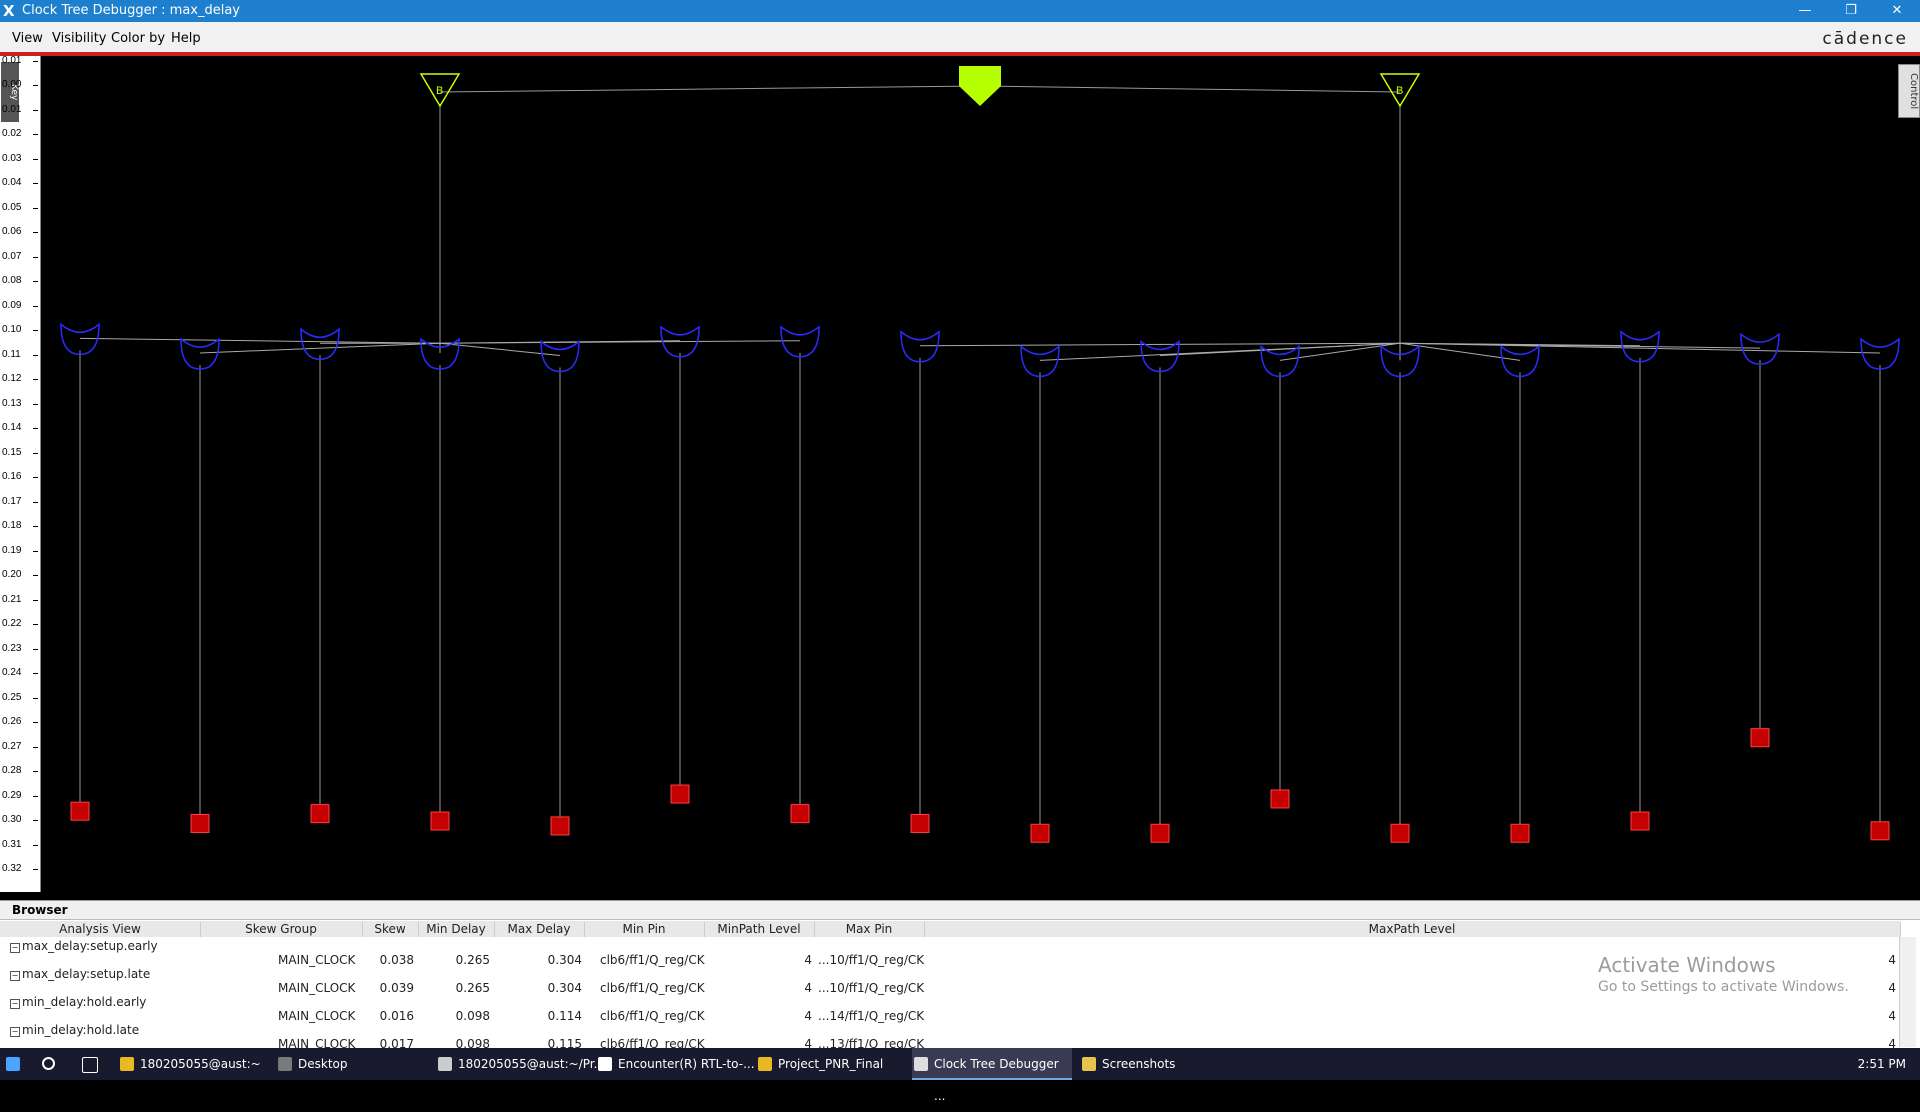 Image resolution: width=1920 pixels, height=1112 pixels. What do you see at coordinates (1907, 992) in the screenshot?
I see `browser-scrollbar` at bounding box center [1907, 992].